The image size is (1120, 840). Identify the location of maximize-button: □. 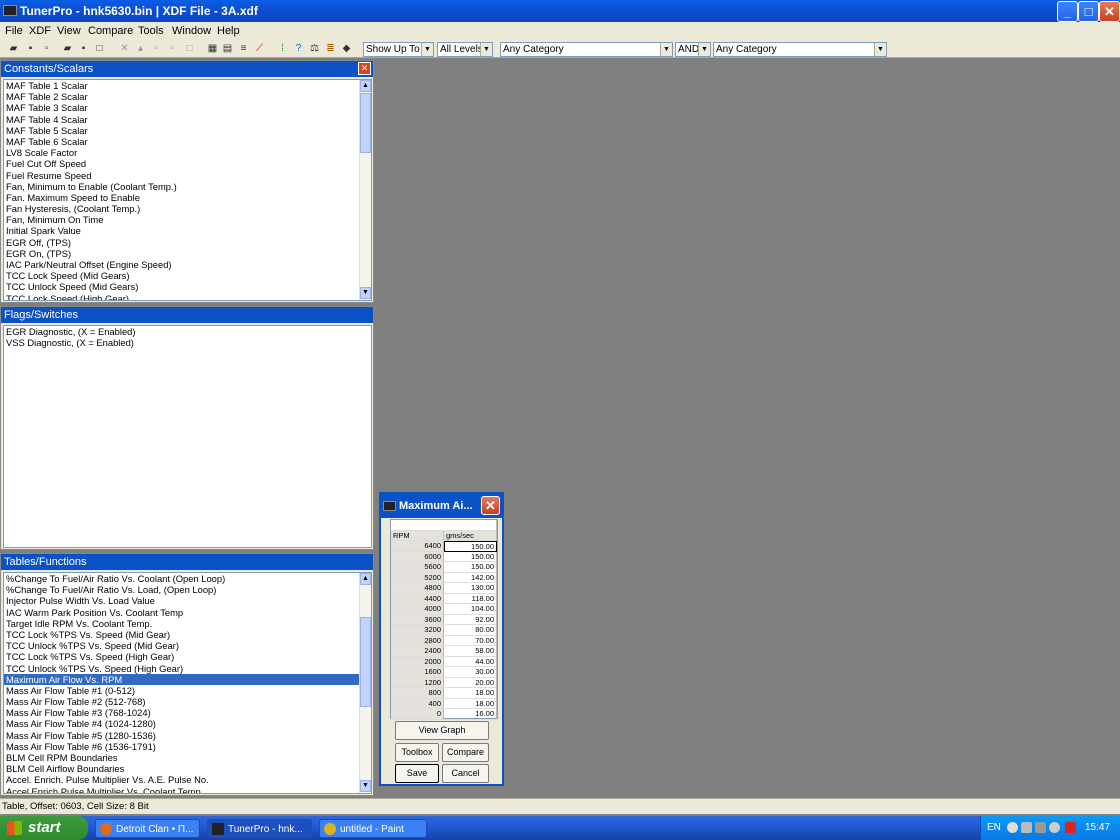
(1088, 11).